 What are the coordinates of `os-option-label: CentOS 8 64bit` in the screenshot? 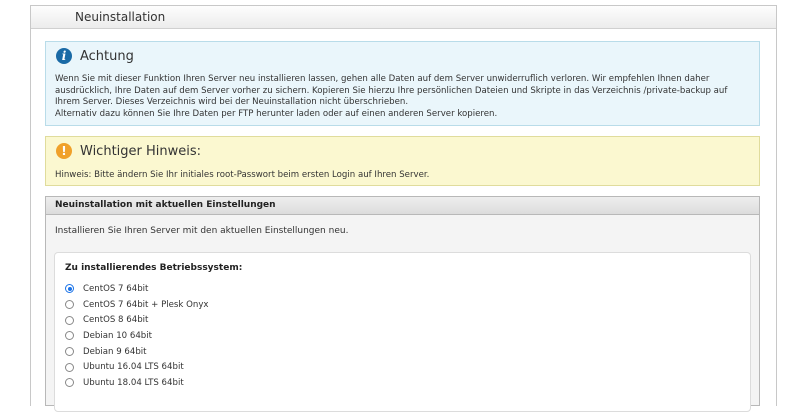 It's located at (116, 320).